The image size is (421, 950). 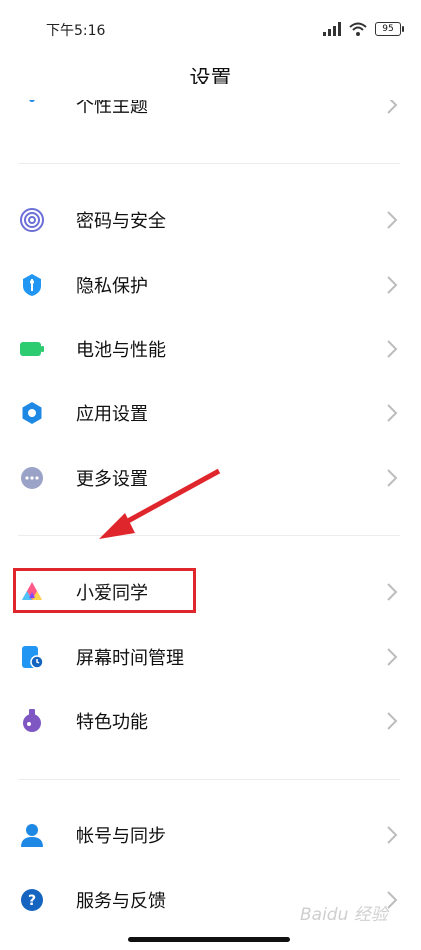 What do you see at coordinates (209, 939) in the screenshot?
I see `home-indicator` at bounding box center [209, 939].